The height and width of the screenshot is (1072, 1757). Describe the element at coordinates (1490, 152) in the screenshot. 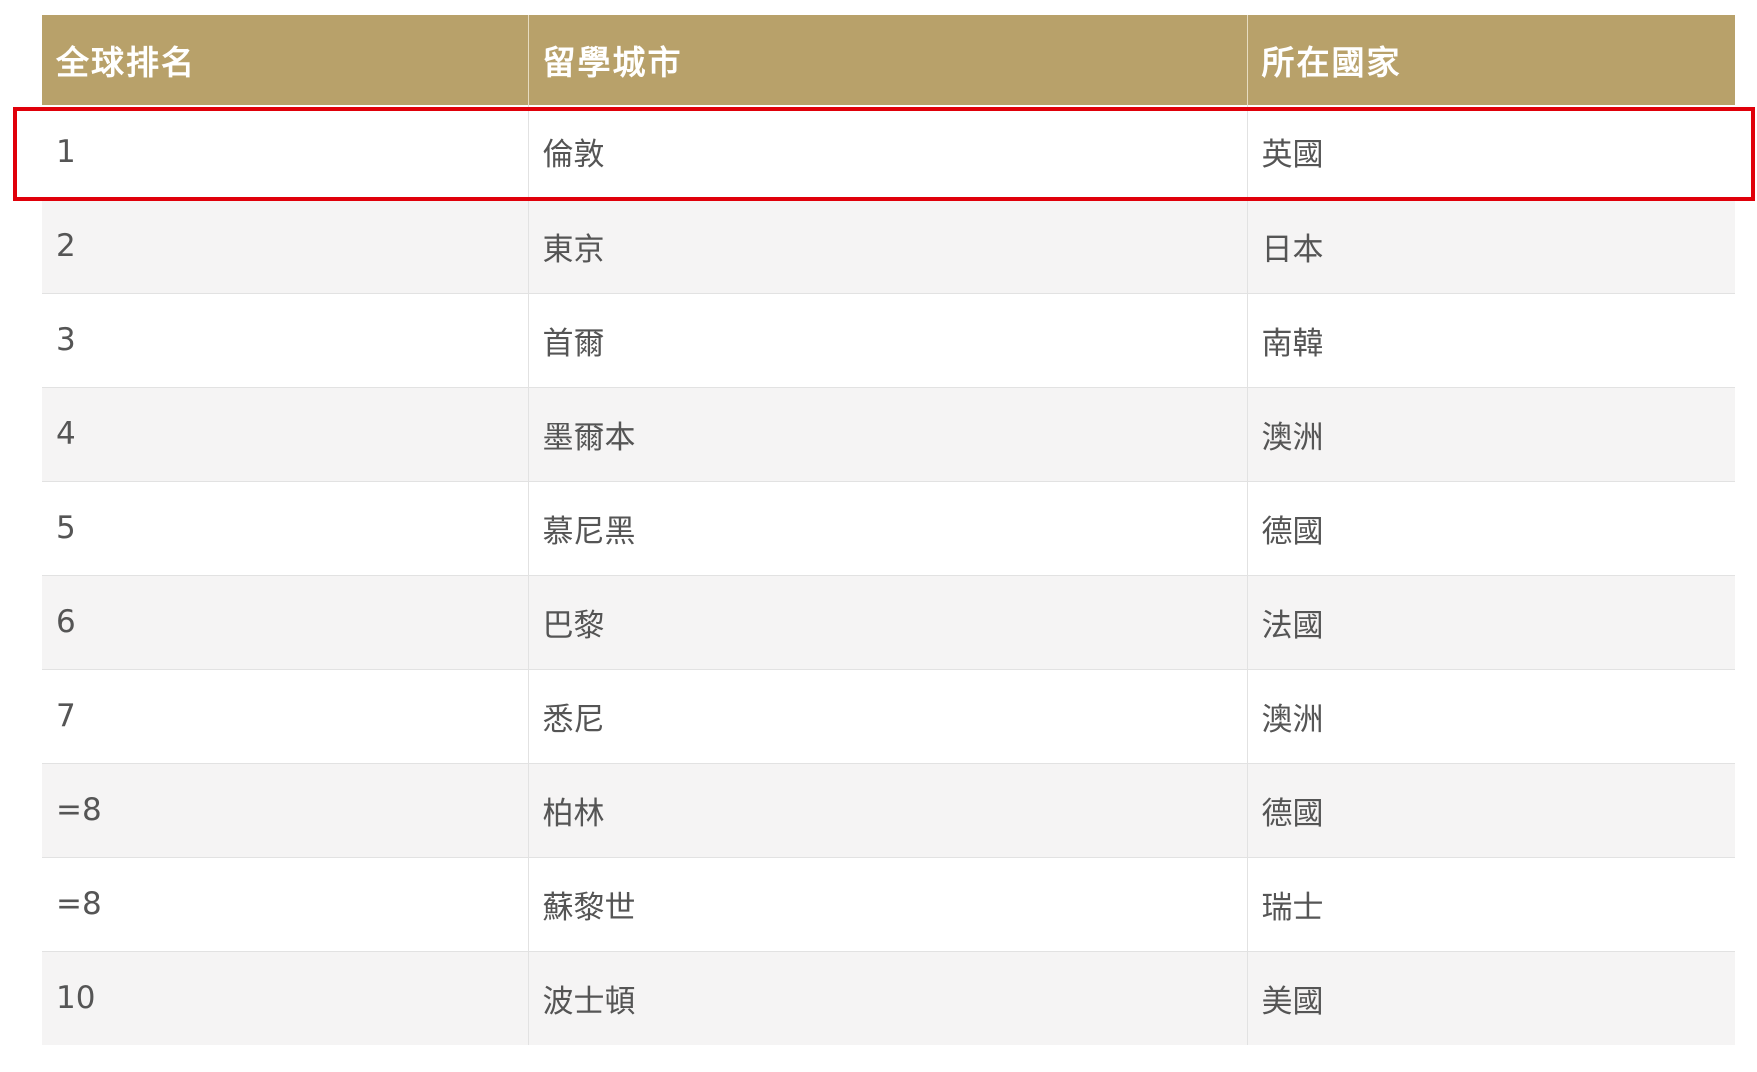

I see `country-cell: 英國` at that location.